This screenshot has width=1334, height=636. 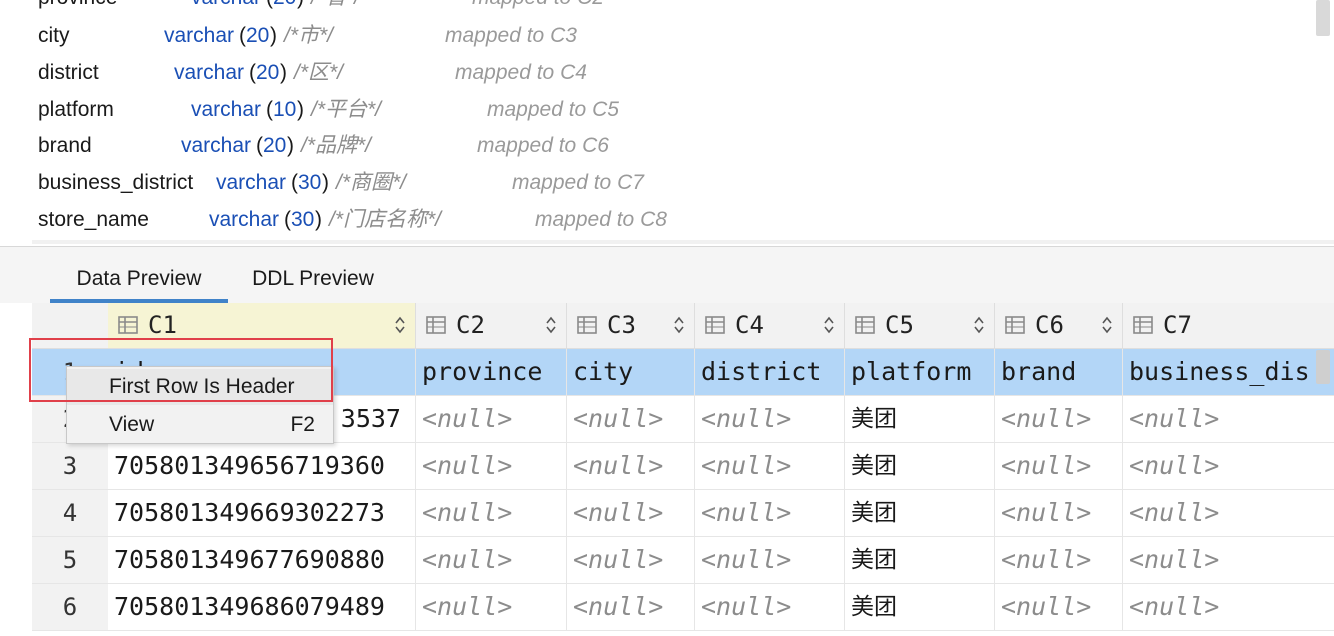 What do you see at coordinates (491, 372) in the screenshot?
I see `table-cell: province` at bounding box center [491, 372].